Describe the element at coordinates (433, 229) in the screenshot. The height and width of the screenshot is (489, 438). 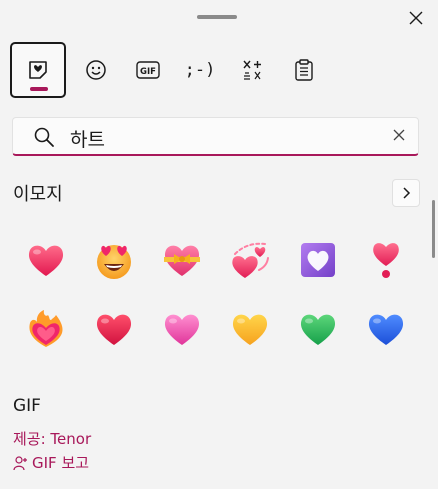
I see `scrollbar` at that location.